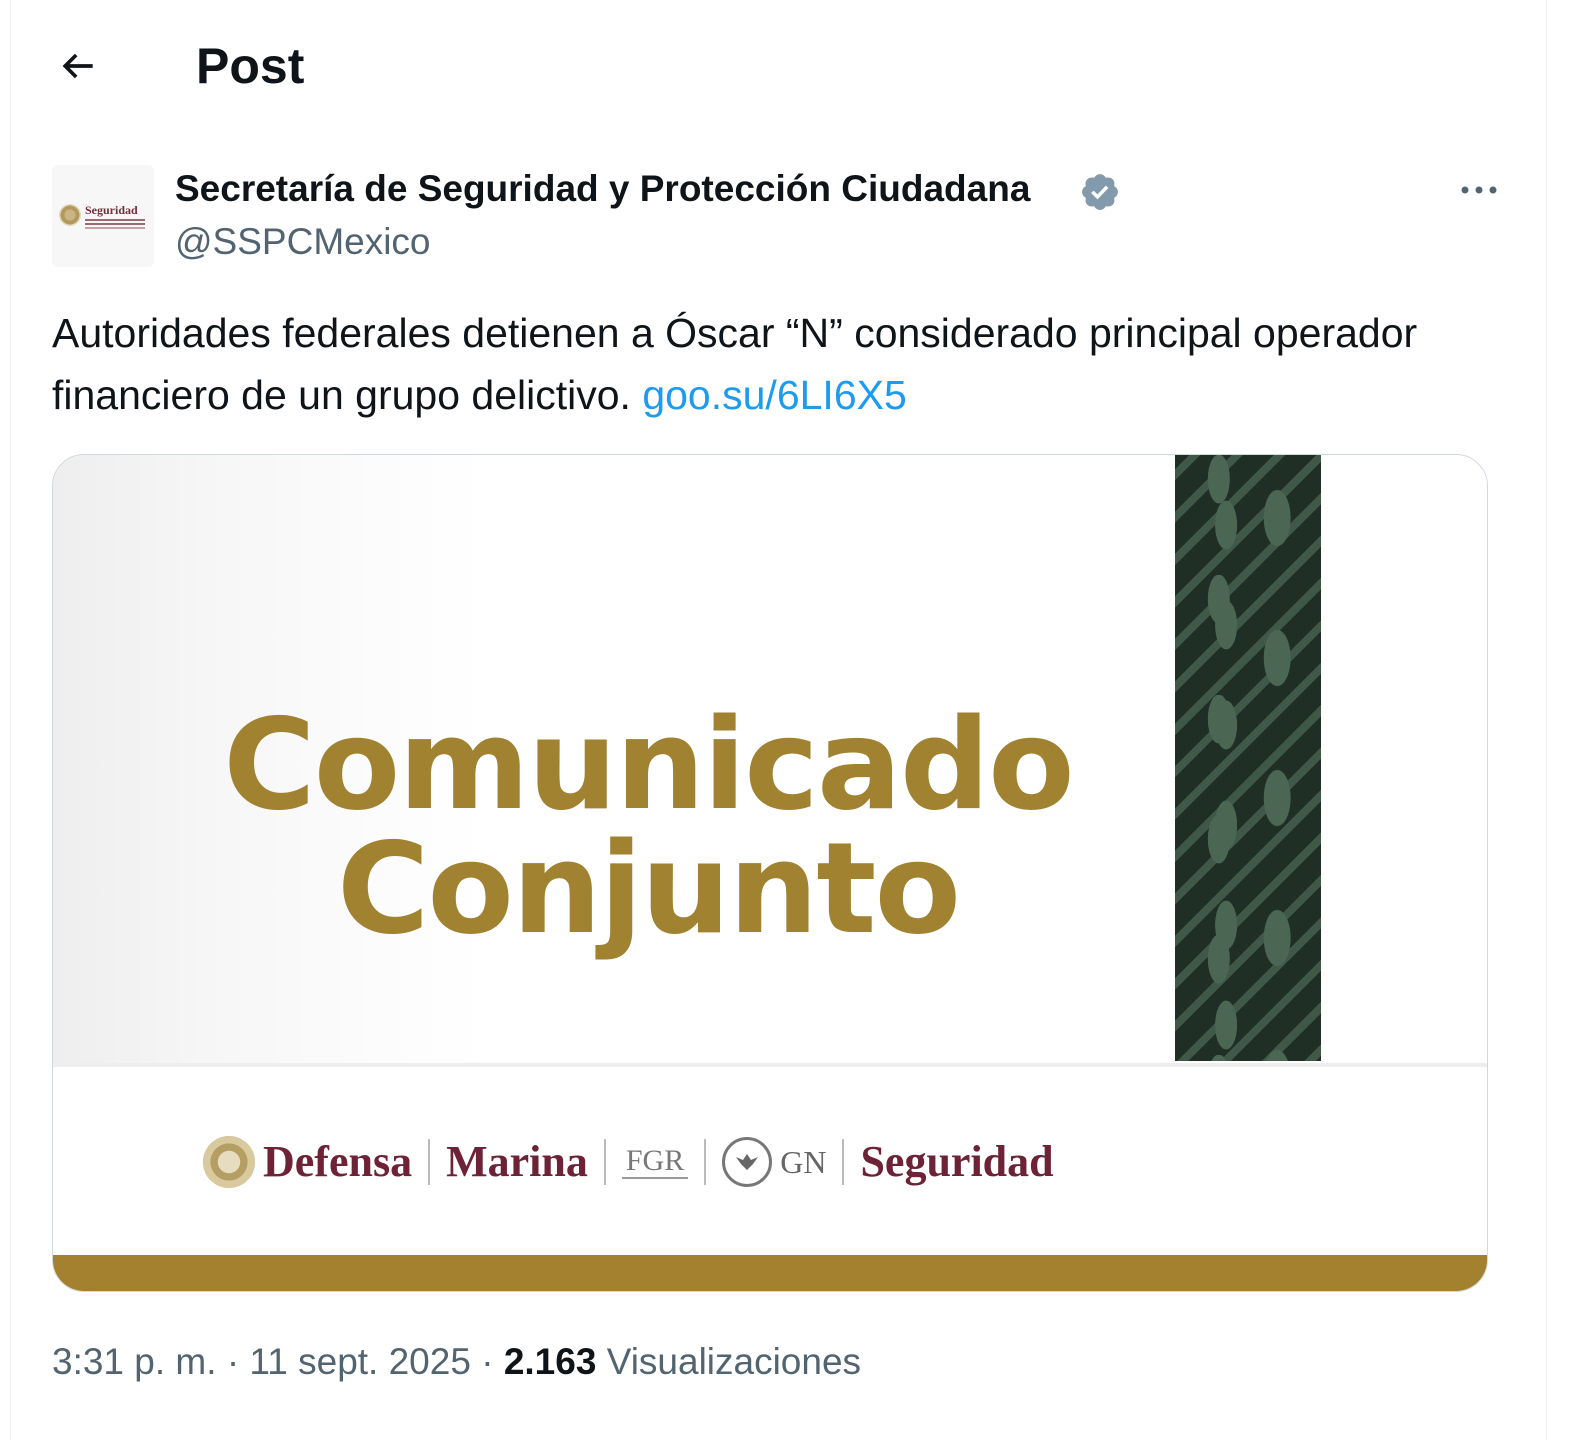 The width and height of the screenshot is (1583, 1440). I want to click on media-headline: Comunicado Conjunto, so click(648, 826).